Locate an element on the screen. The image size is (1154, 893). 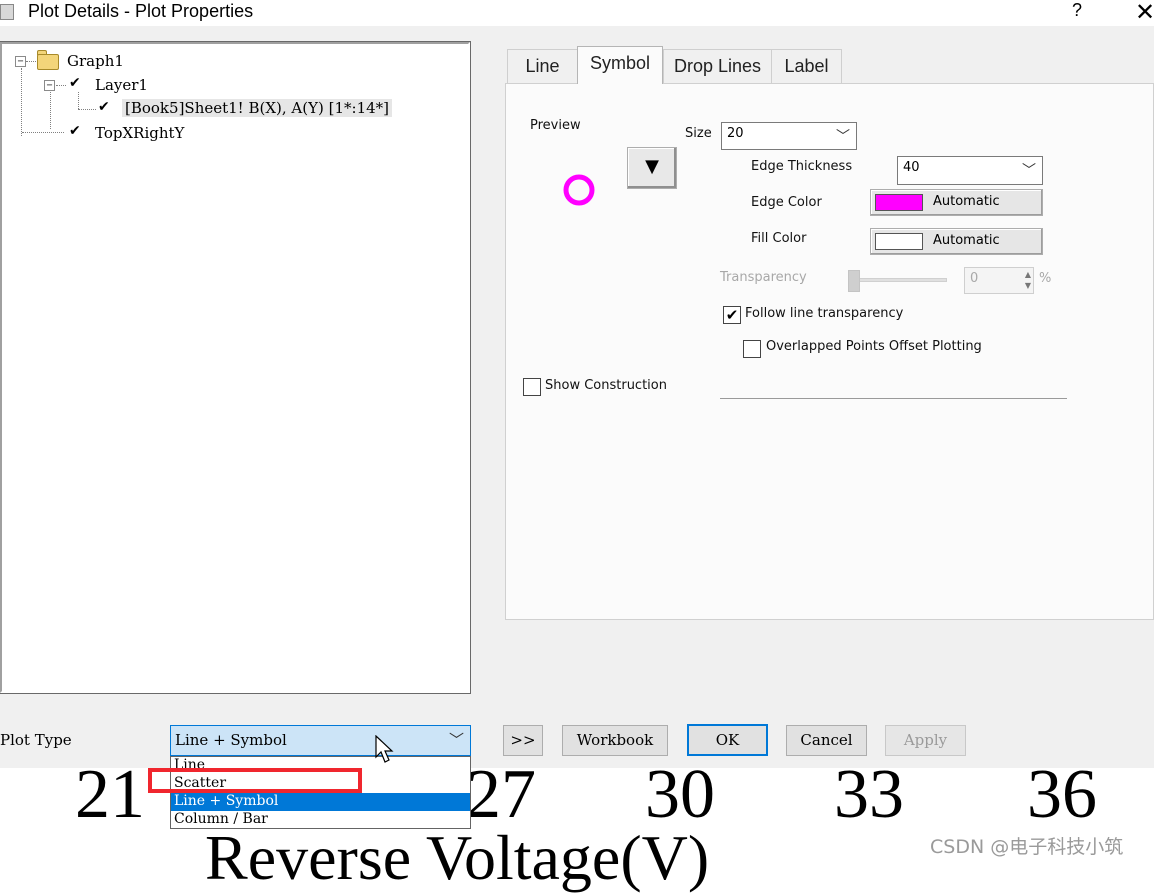
tree-item-topxrighty: TopXRightY is located at coordinates (139, 133).